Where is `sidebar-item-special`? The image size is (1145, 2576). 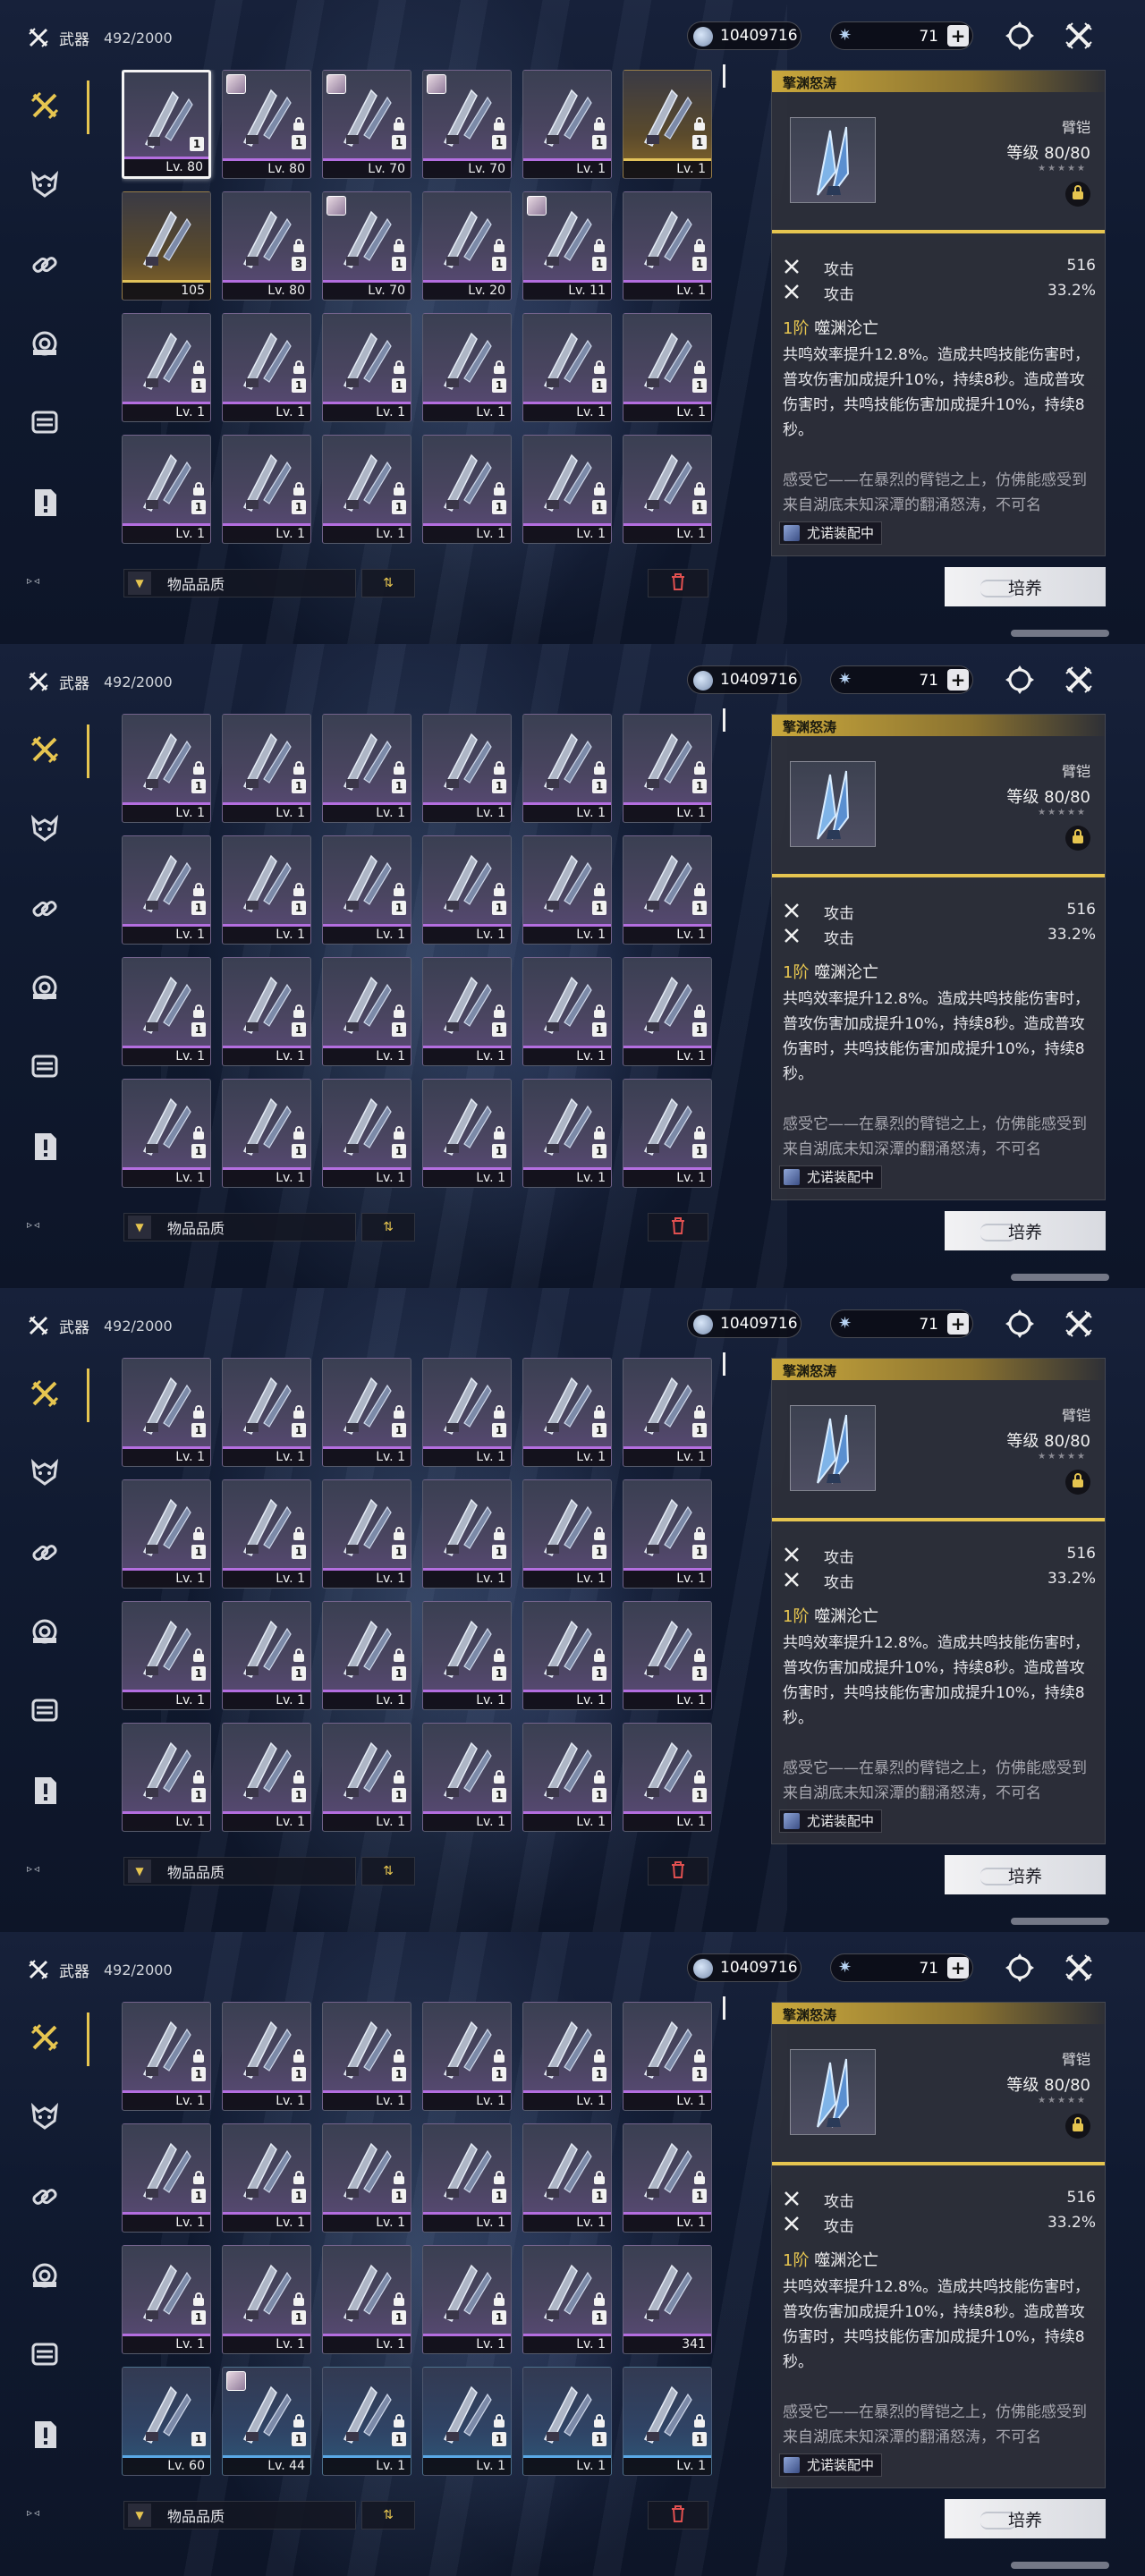 sidebar-item-special is located at coordinates (44, 1148).